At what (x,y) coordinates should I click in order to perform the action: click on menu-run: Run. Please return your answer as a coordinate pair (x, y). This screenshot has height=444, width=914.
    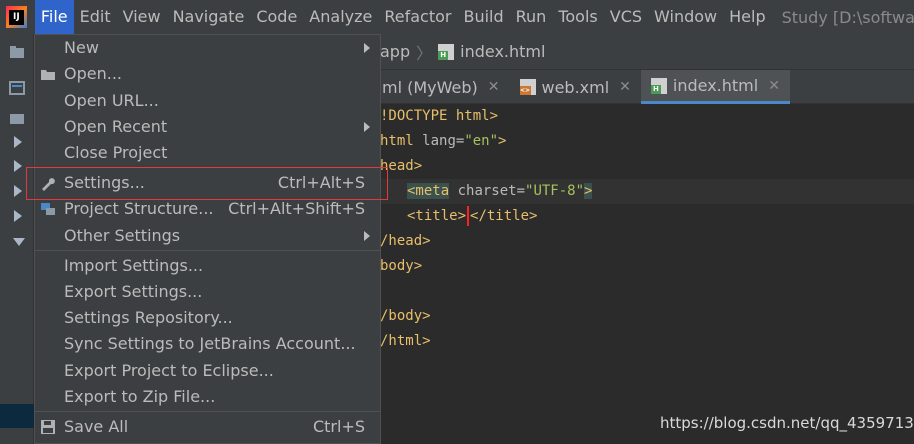
    Looking at the image, I should click on (531, 17).